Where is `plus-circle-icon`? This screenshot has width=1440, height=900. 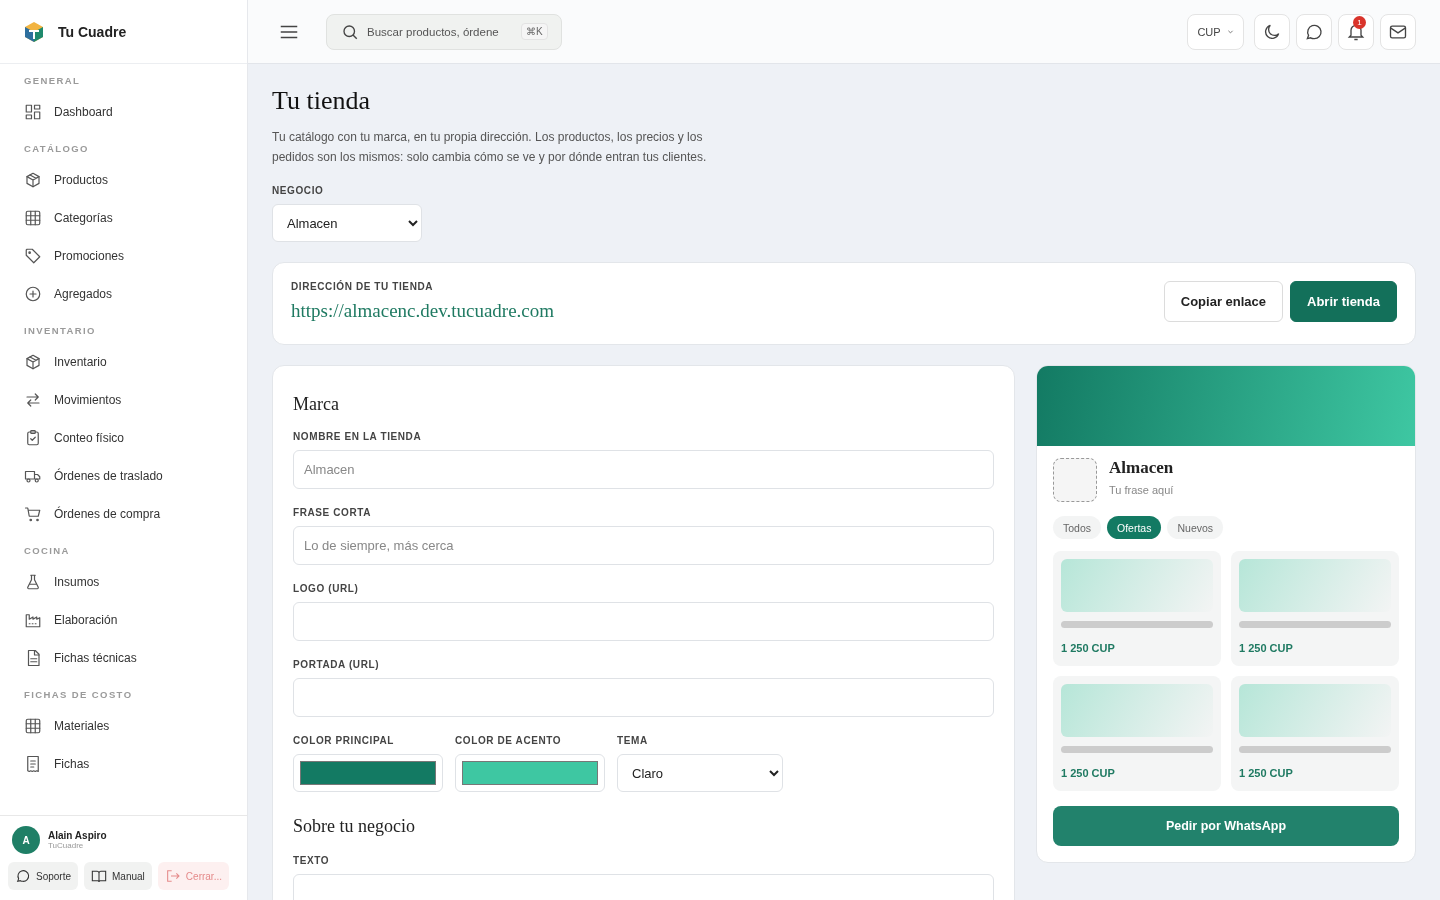
plus-circle-icon is located at coordinates (33, 294).